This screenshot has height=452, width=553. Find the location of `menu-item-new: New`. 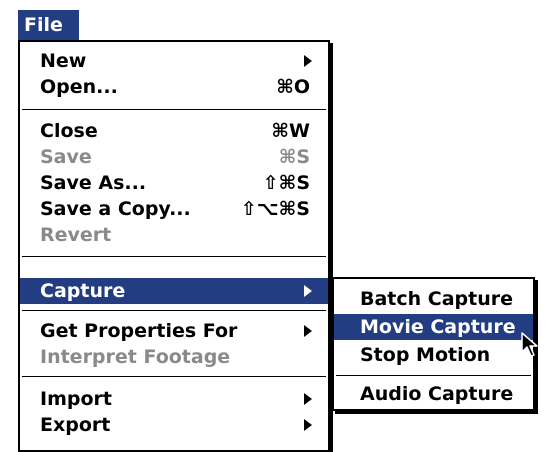

menu-item-new: New is located at coordinates (174, 61).